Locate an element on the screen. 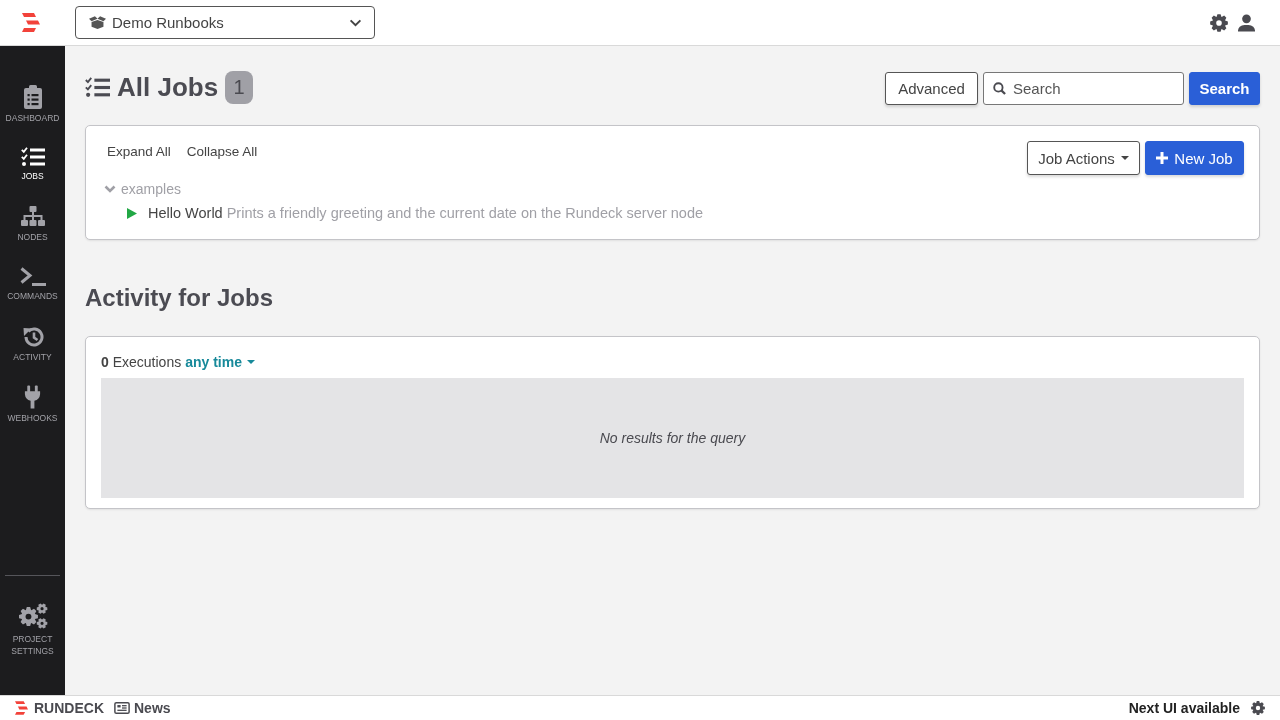 Image resolution: width=1280 pixels, height=720 pixels. plug-icon is located at coordinates (32, 397).